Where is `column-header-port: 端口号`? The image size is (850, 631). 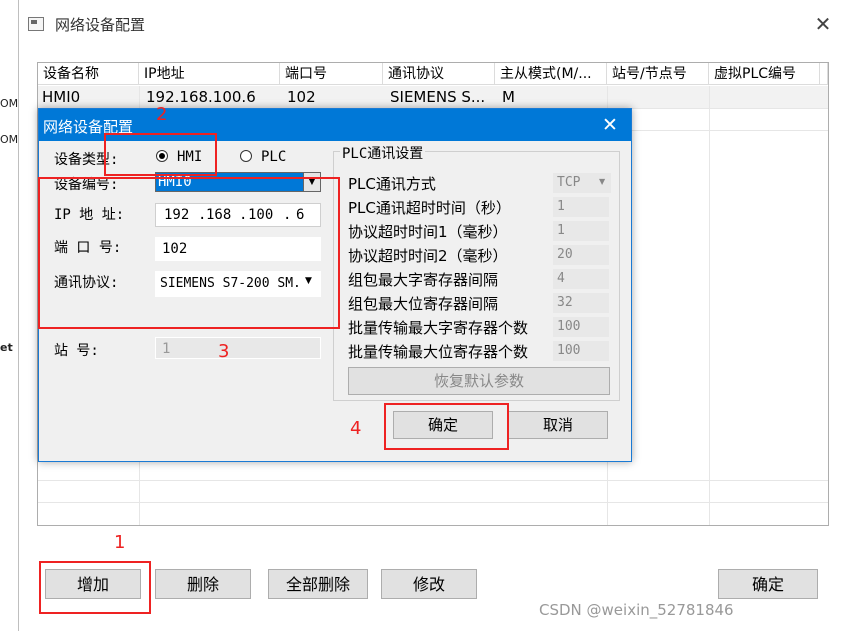 column-header-port: 端口号 is located at coordinates (331, 74).